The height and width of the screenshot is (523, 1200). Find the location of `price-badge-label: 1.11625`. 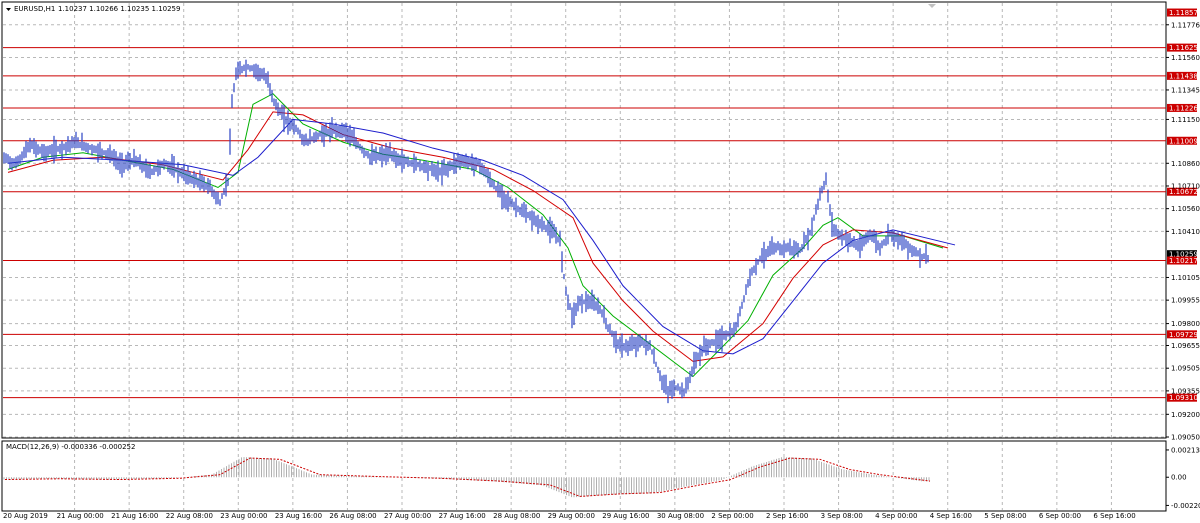

price-badge-label: 1.11625 is located at coordinates (1183, 48).